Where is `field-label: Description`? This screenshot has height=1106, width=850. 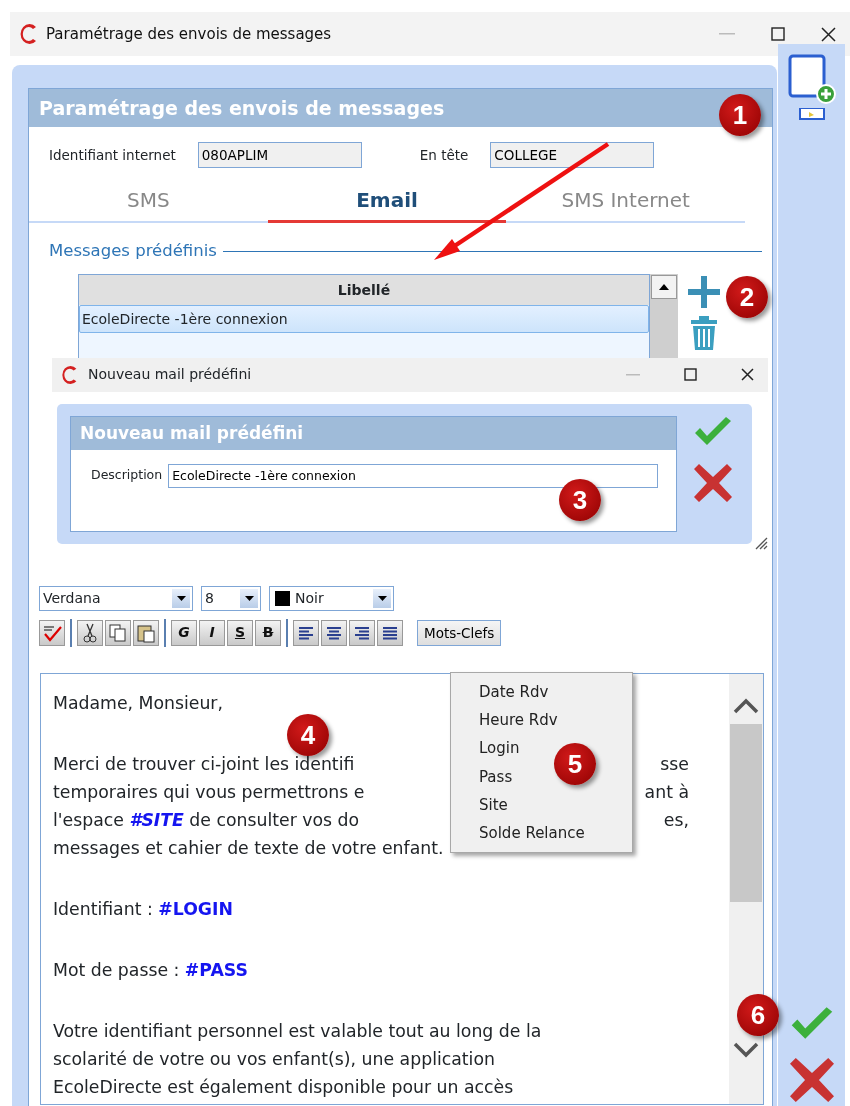 field-label: Description is located at coordinates (127, 475).